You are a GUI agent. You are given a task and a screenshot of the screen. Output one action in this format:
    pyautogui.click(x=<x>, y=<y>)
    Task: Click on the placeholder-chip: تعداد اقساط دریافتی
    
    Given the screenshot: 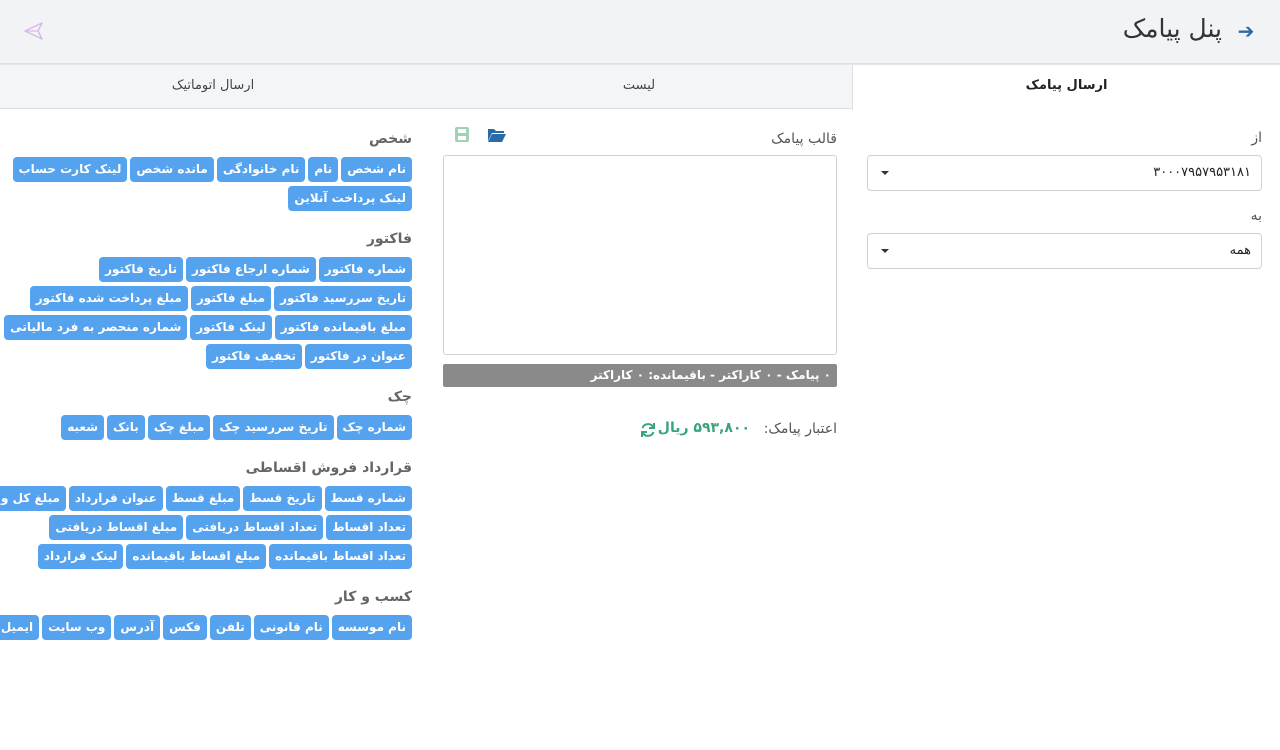 What is the action you would take?
    pyautogui.click(x=255, y=527)
    